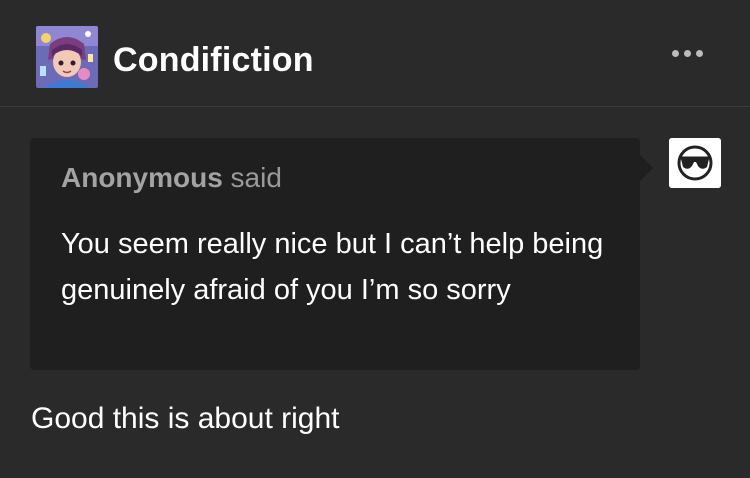 This screenshot has width=750, height=478. What do you see at coordinates (687, 53) in the screenshot?
I see `ellipsis-icon` at bounding box center [687, 53].